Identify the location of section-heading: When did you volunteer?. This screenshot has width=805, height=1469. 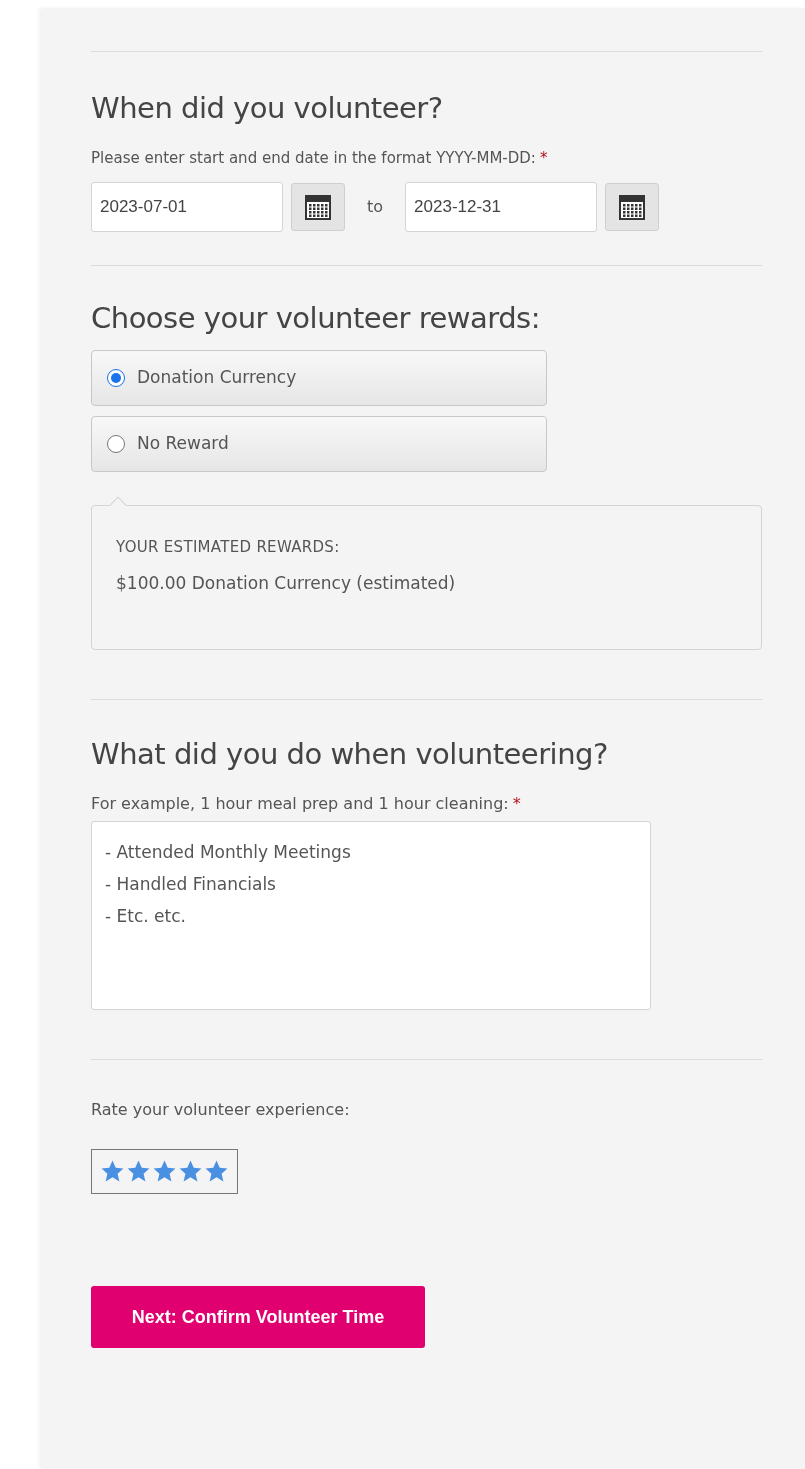
(267, 108).